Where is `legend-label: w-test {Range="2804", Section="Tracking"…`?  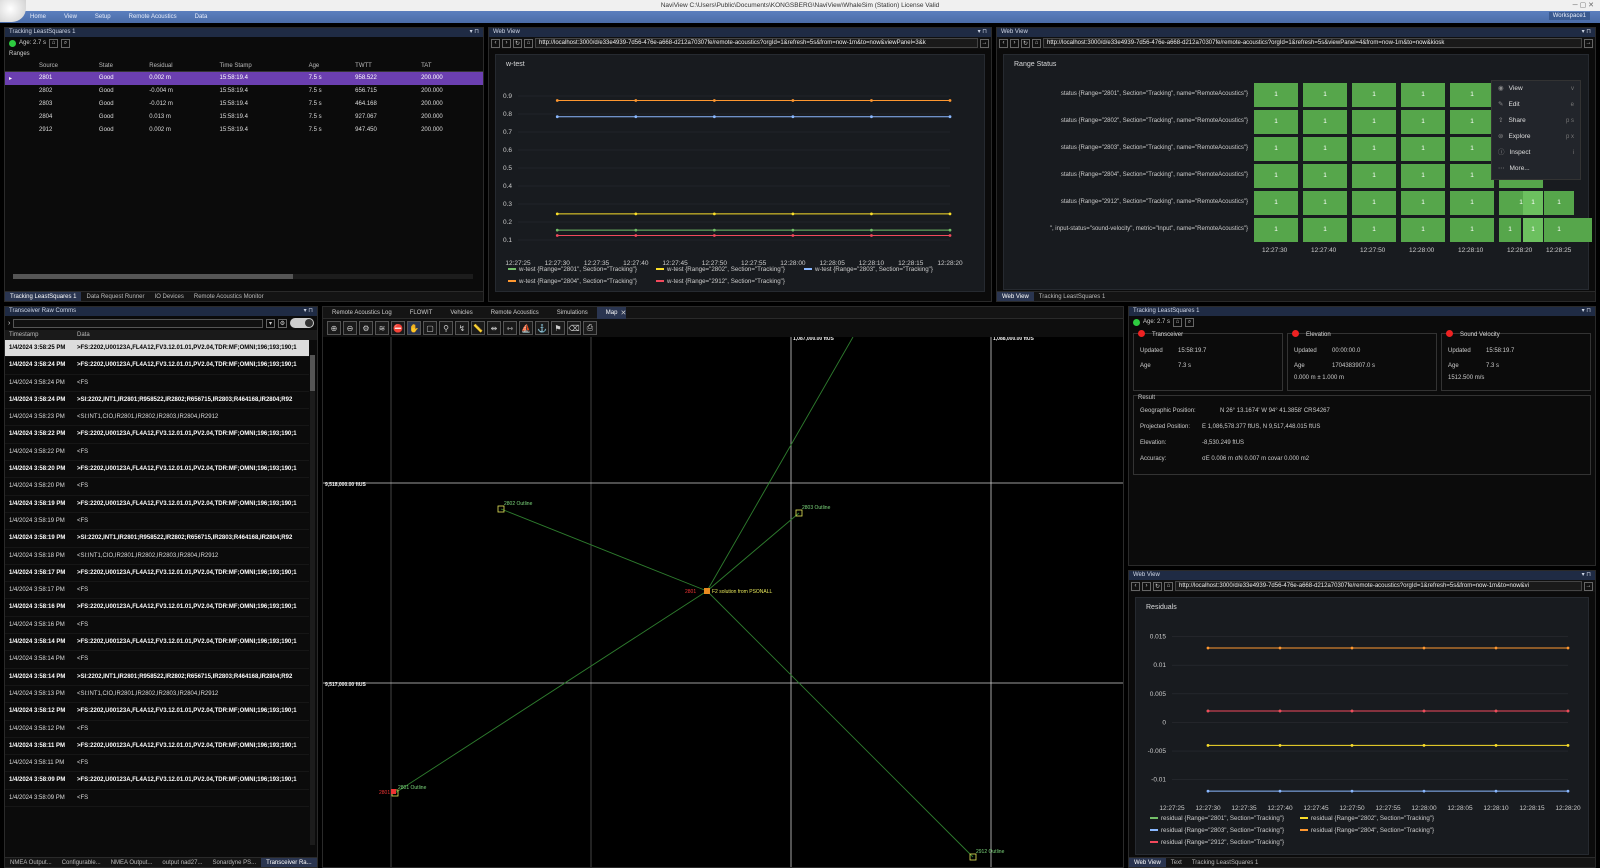
legend-label: w-test {Range="2804", Section="Tracking"… is located at coordinates (577, 281).